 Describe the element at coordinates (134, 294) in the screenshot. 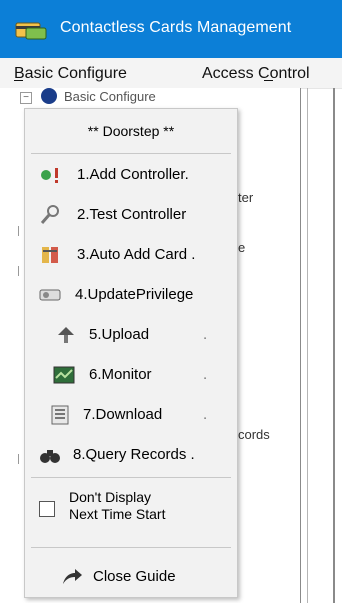

I see `guide-item-label: 4.UpdatePrivilege` at that location.